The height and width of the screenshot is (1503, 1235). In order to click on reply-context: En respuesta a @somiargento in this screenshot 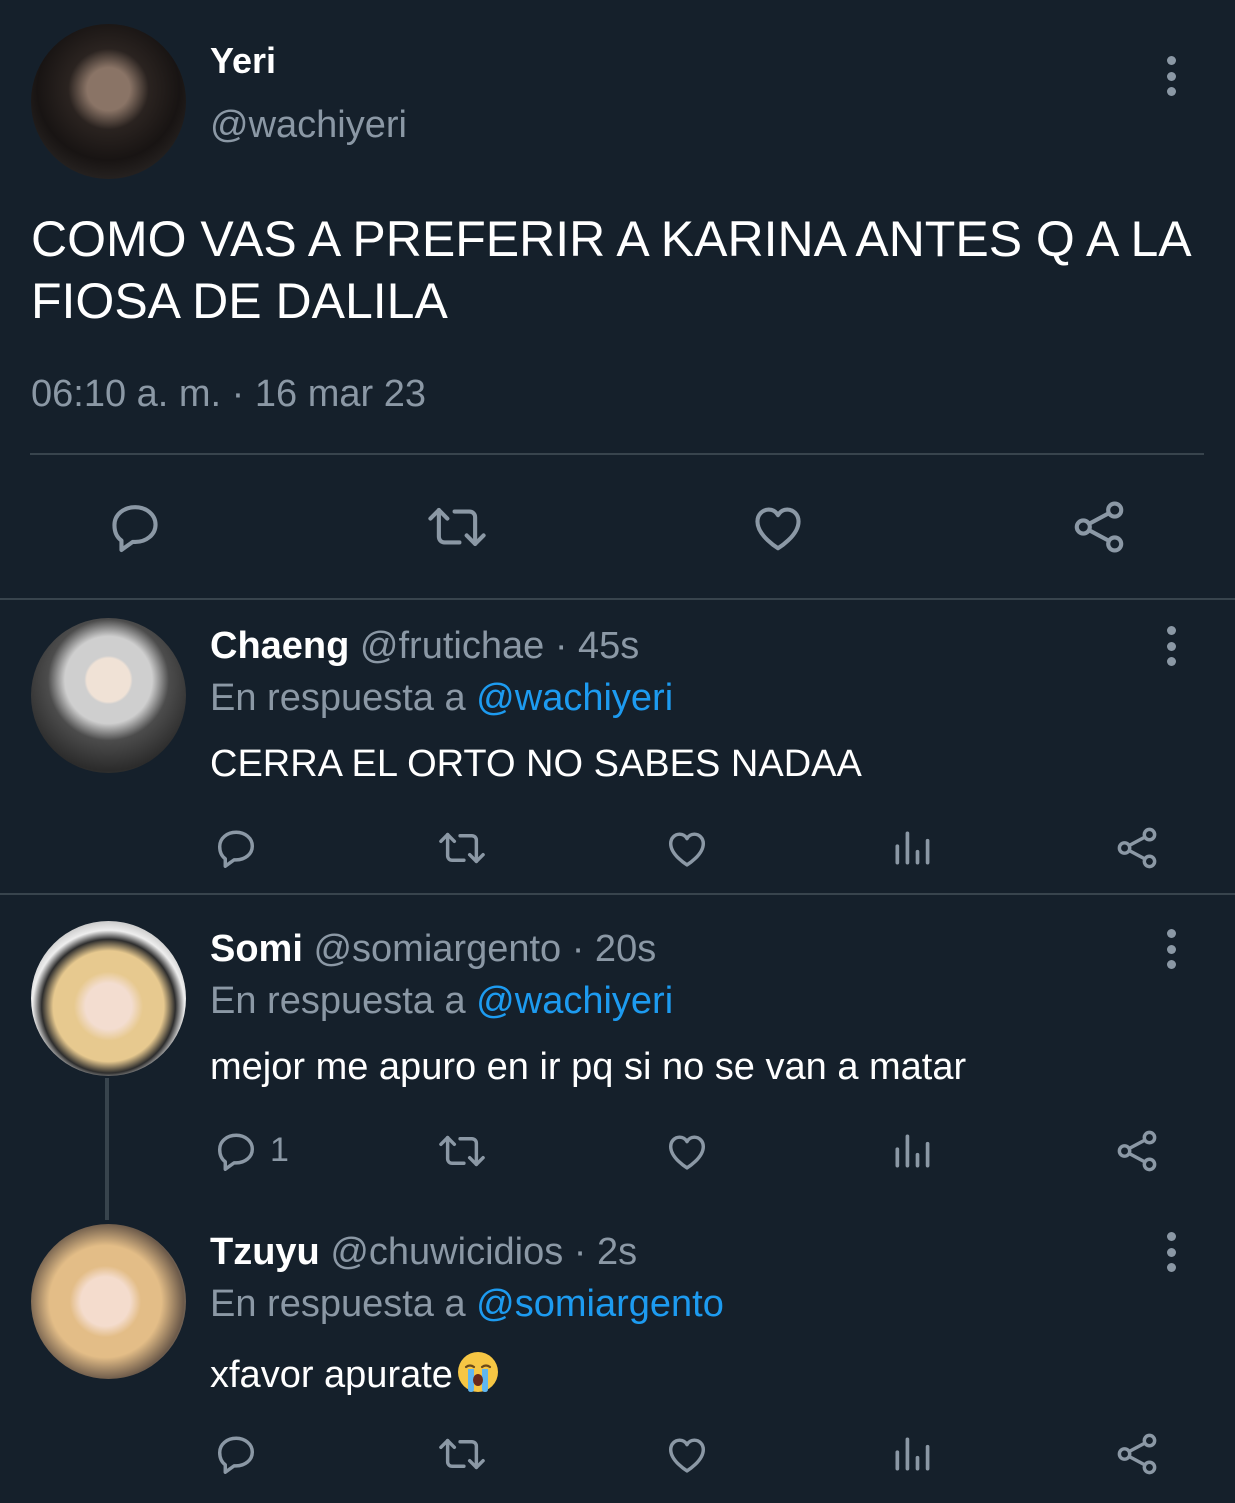, I will do `click(467, 1304)`.